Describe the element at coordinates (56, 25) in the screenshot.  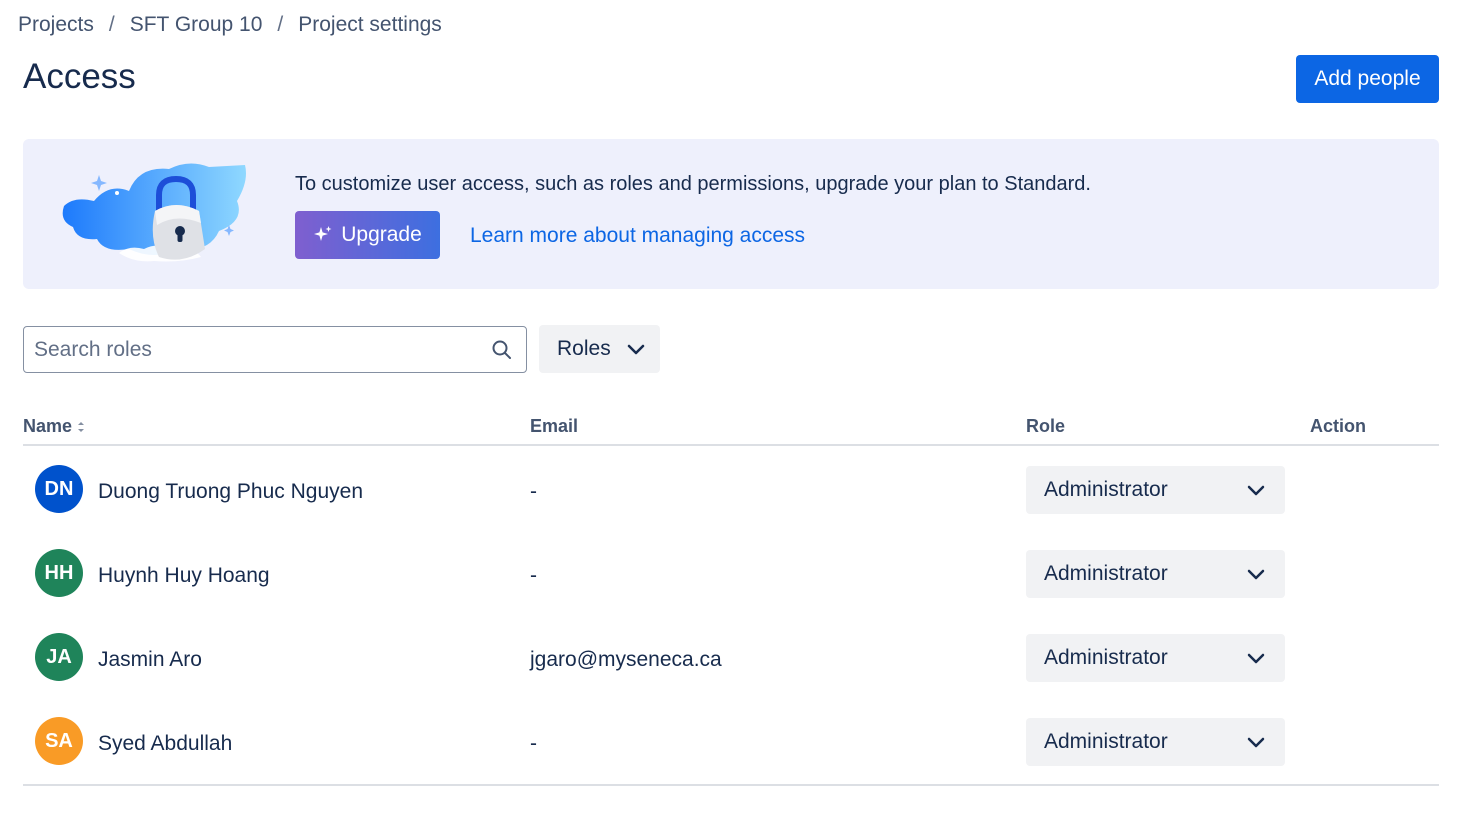
I see `breadcrumb-projects: Projects` at that location.